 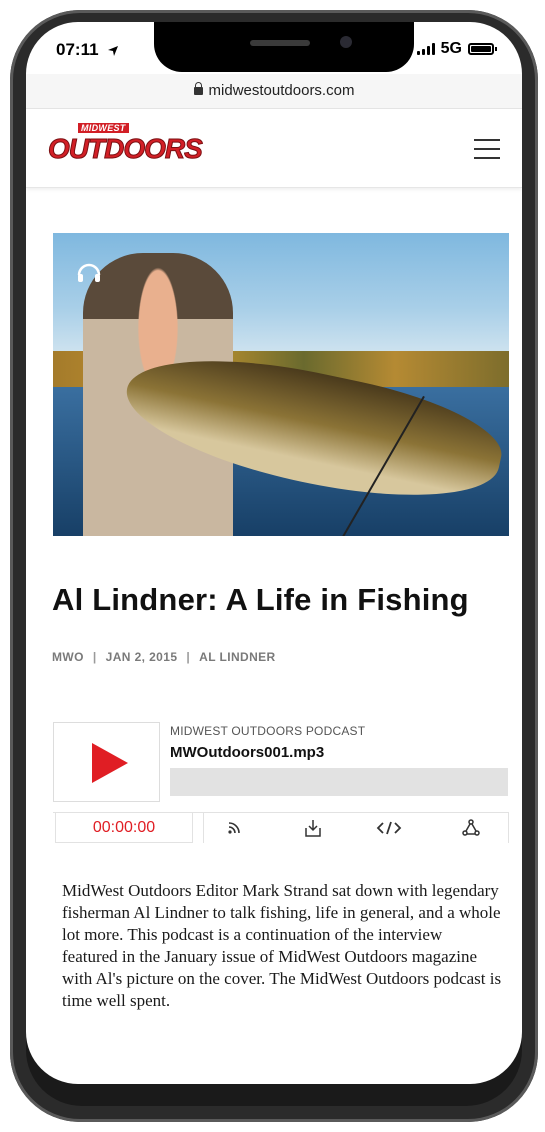 I want to click on embed-button, so click(x=389, y=828).